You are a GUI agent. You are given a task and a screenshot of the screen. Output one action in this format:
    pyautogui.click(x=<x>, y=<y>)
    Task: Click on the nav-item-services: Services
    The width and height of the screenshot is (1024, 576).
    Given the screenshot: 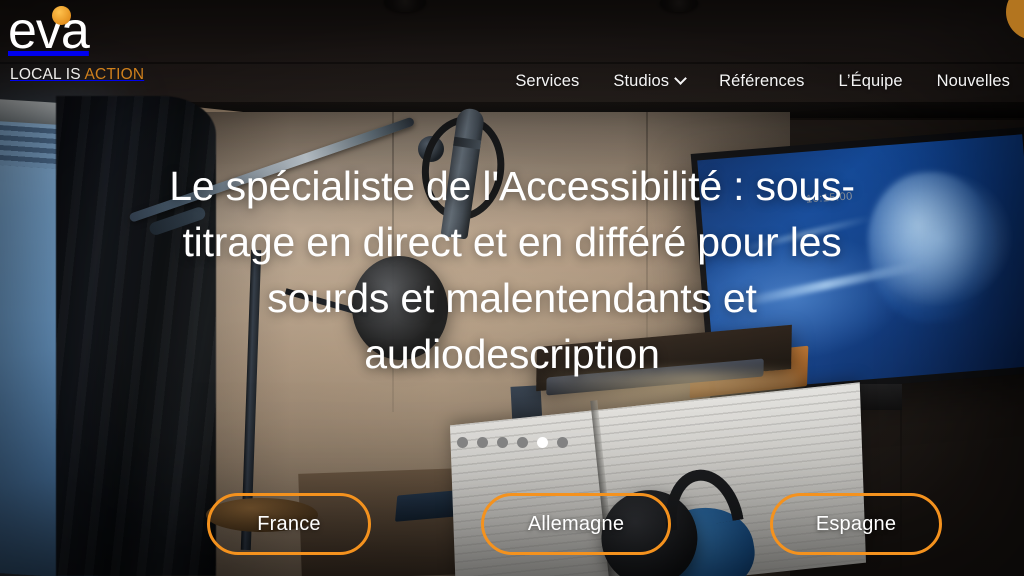 What is the action you would take?
    pyautogui.click(x=547, y=81)
    